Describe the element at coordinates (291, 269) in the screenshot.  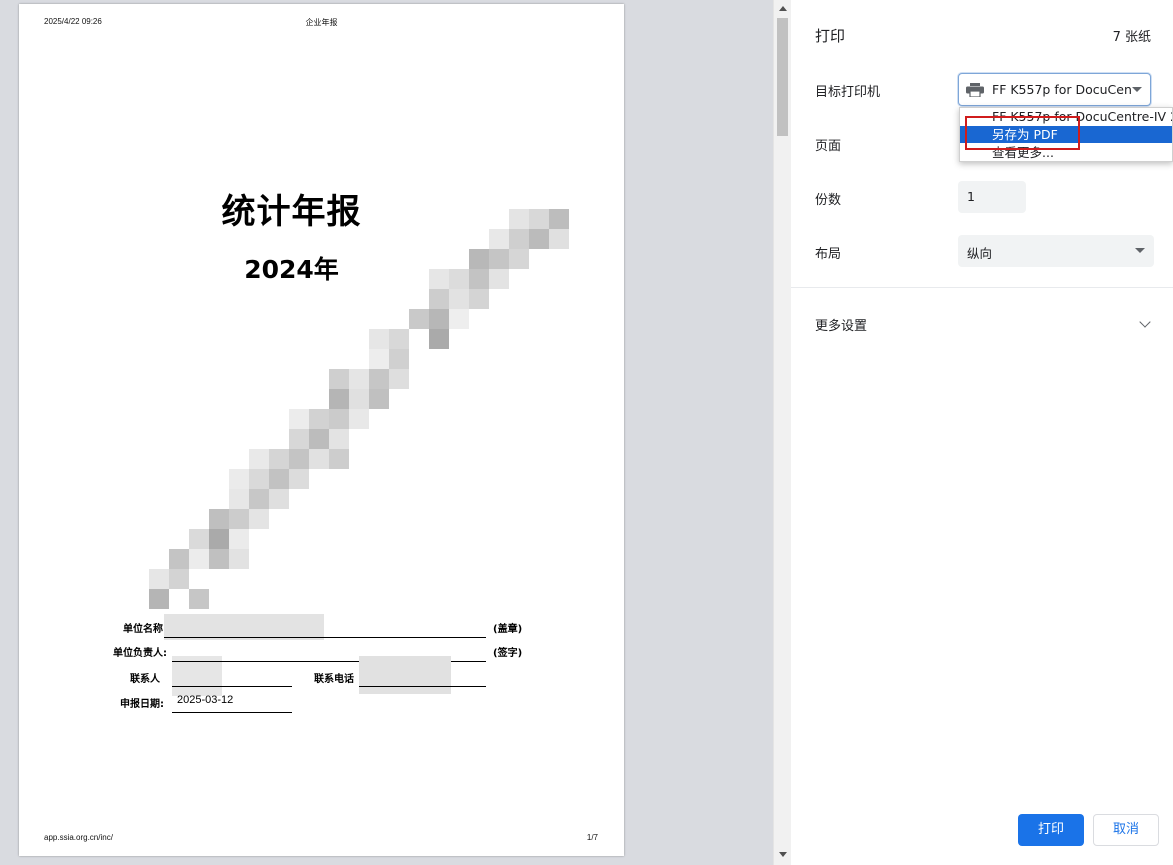
I see `document-year: 2024年` at that location.